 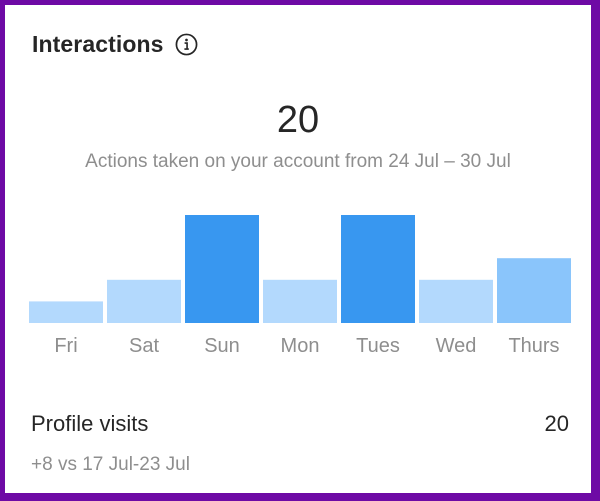 I want to click on x-tick-label-thurs: Thurs, so click(x=533, y=346).